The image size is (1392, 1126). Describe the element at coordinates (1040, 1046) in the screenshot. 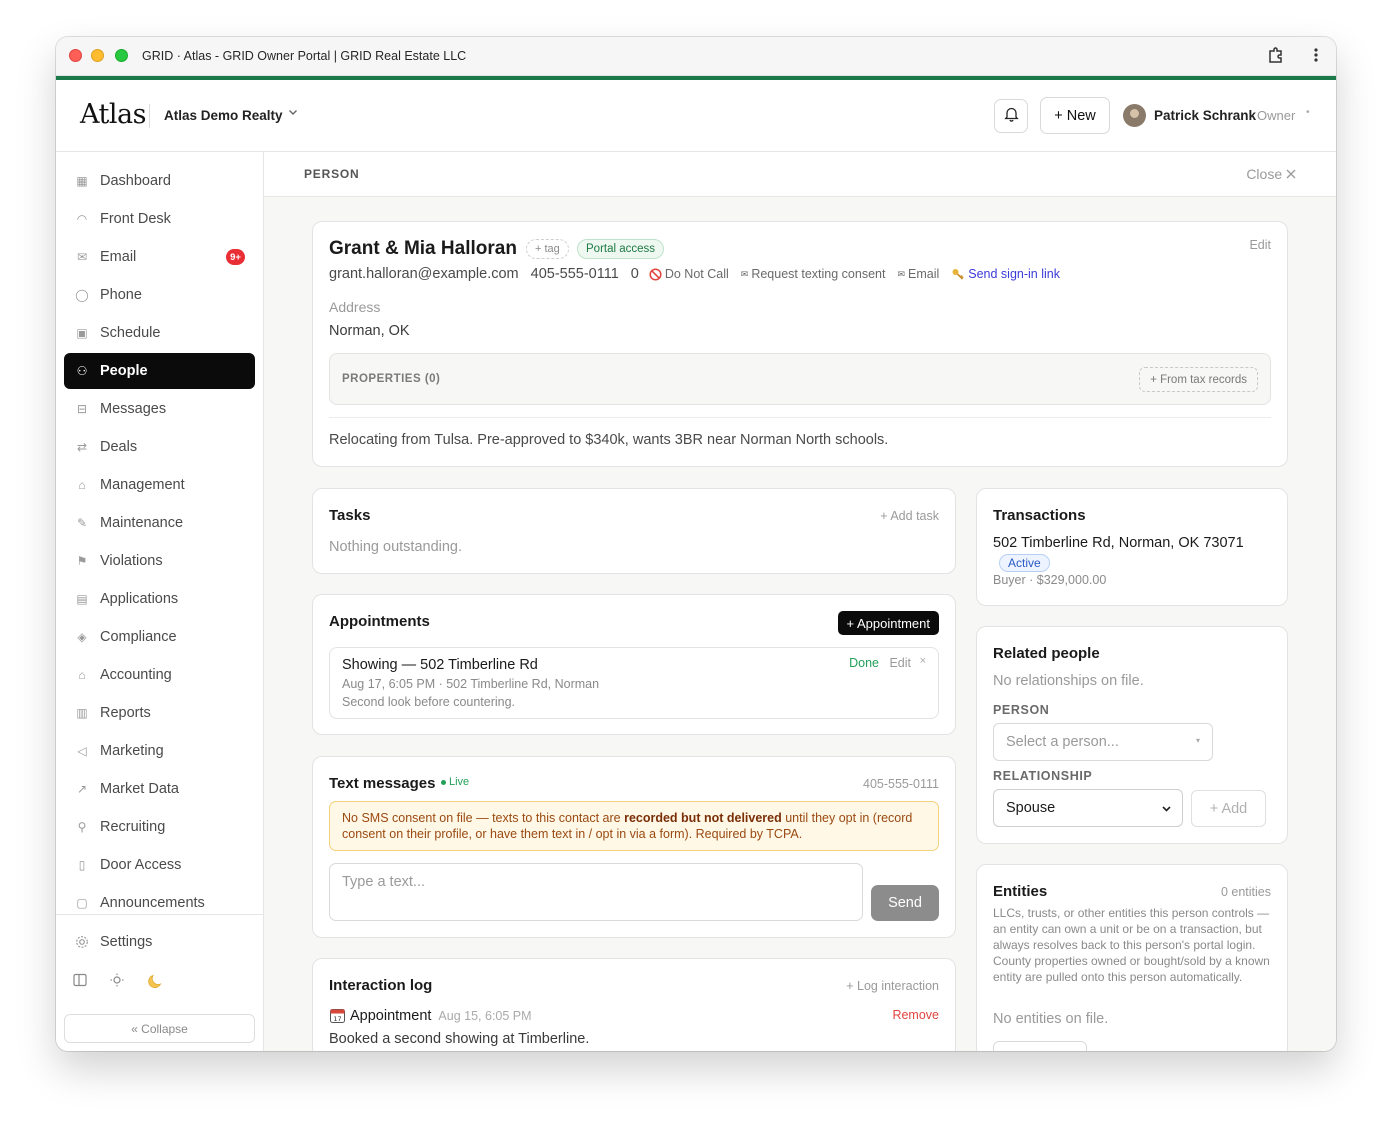

I see `add-entity-button: + Add entity` at that location.